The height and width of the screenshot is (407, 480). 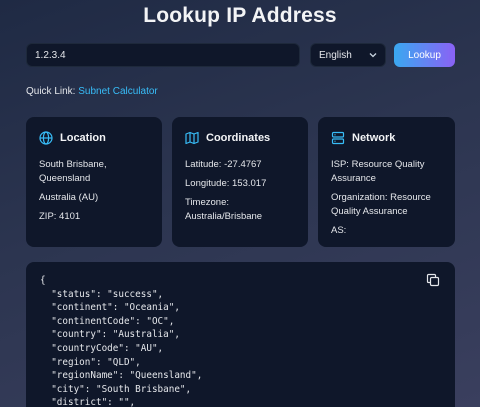 I want to click on globe-icon, so click(x=46, y=138).